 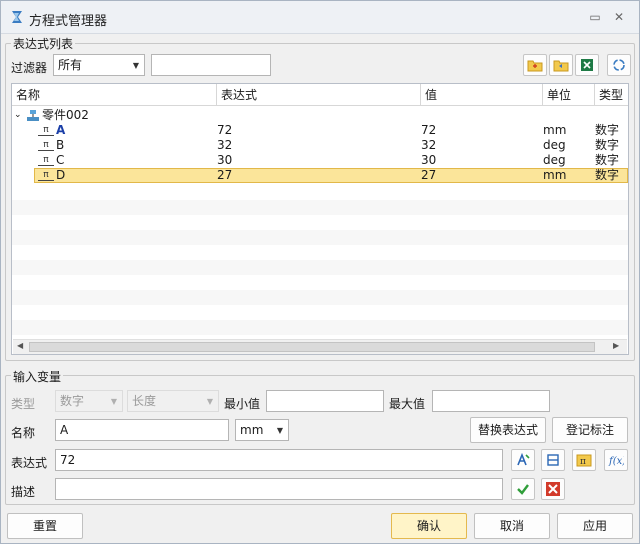 What do you see at coordinates (491, 401) in the screenshot?
I see `max-value-input` at bounding box center [491, 401].